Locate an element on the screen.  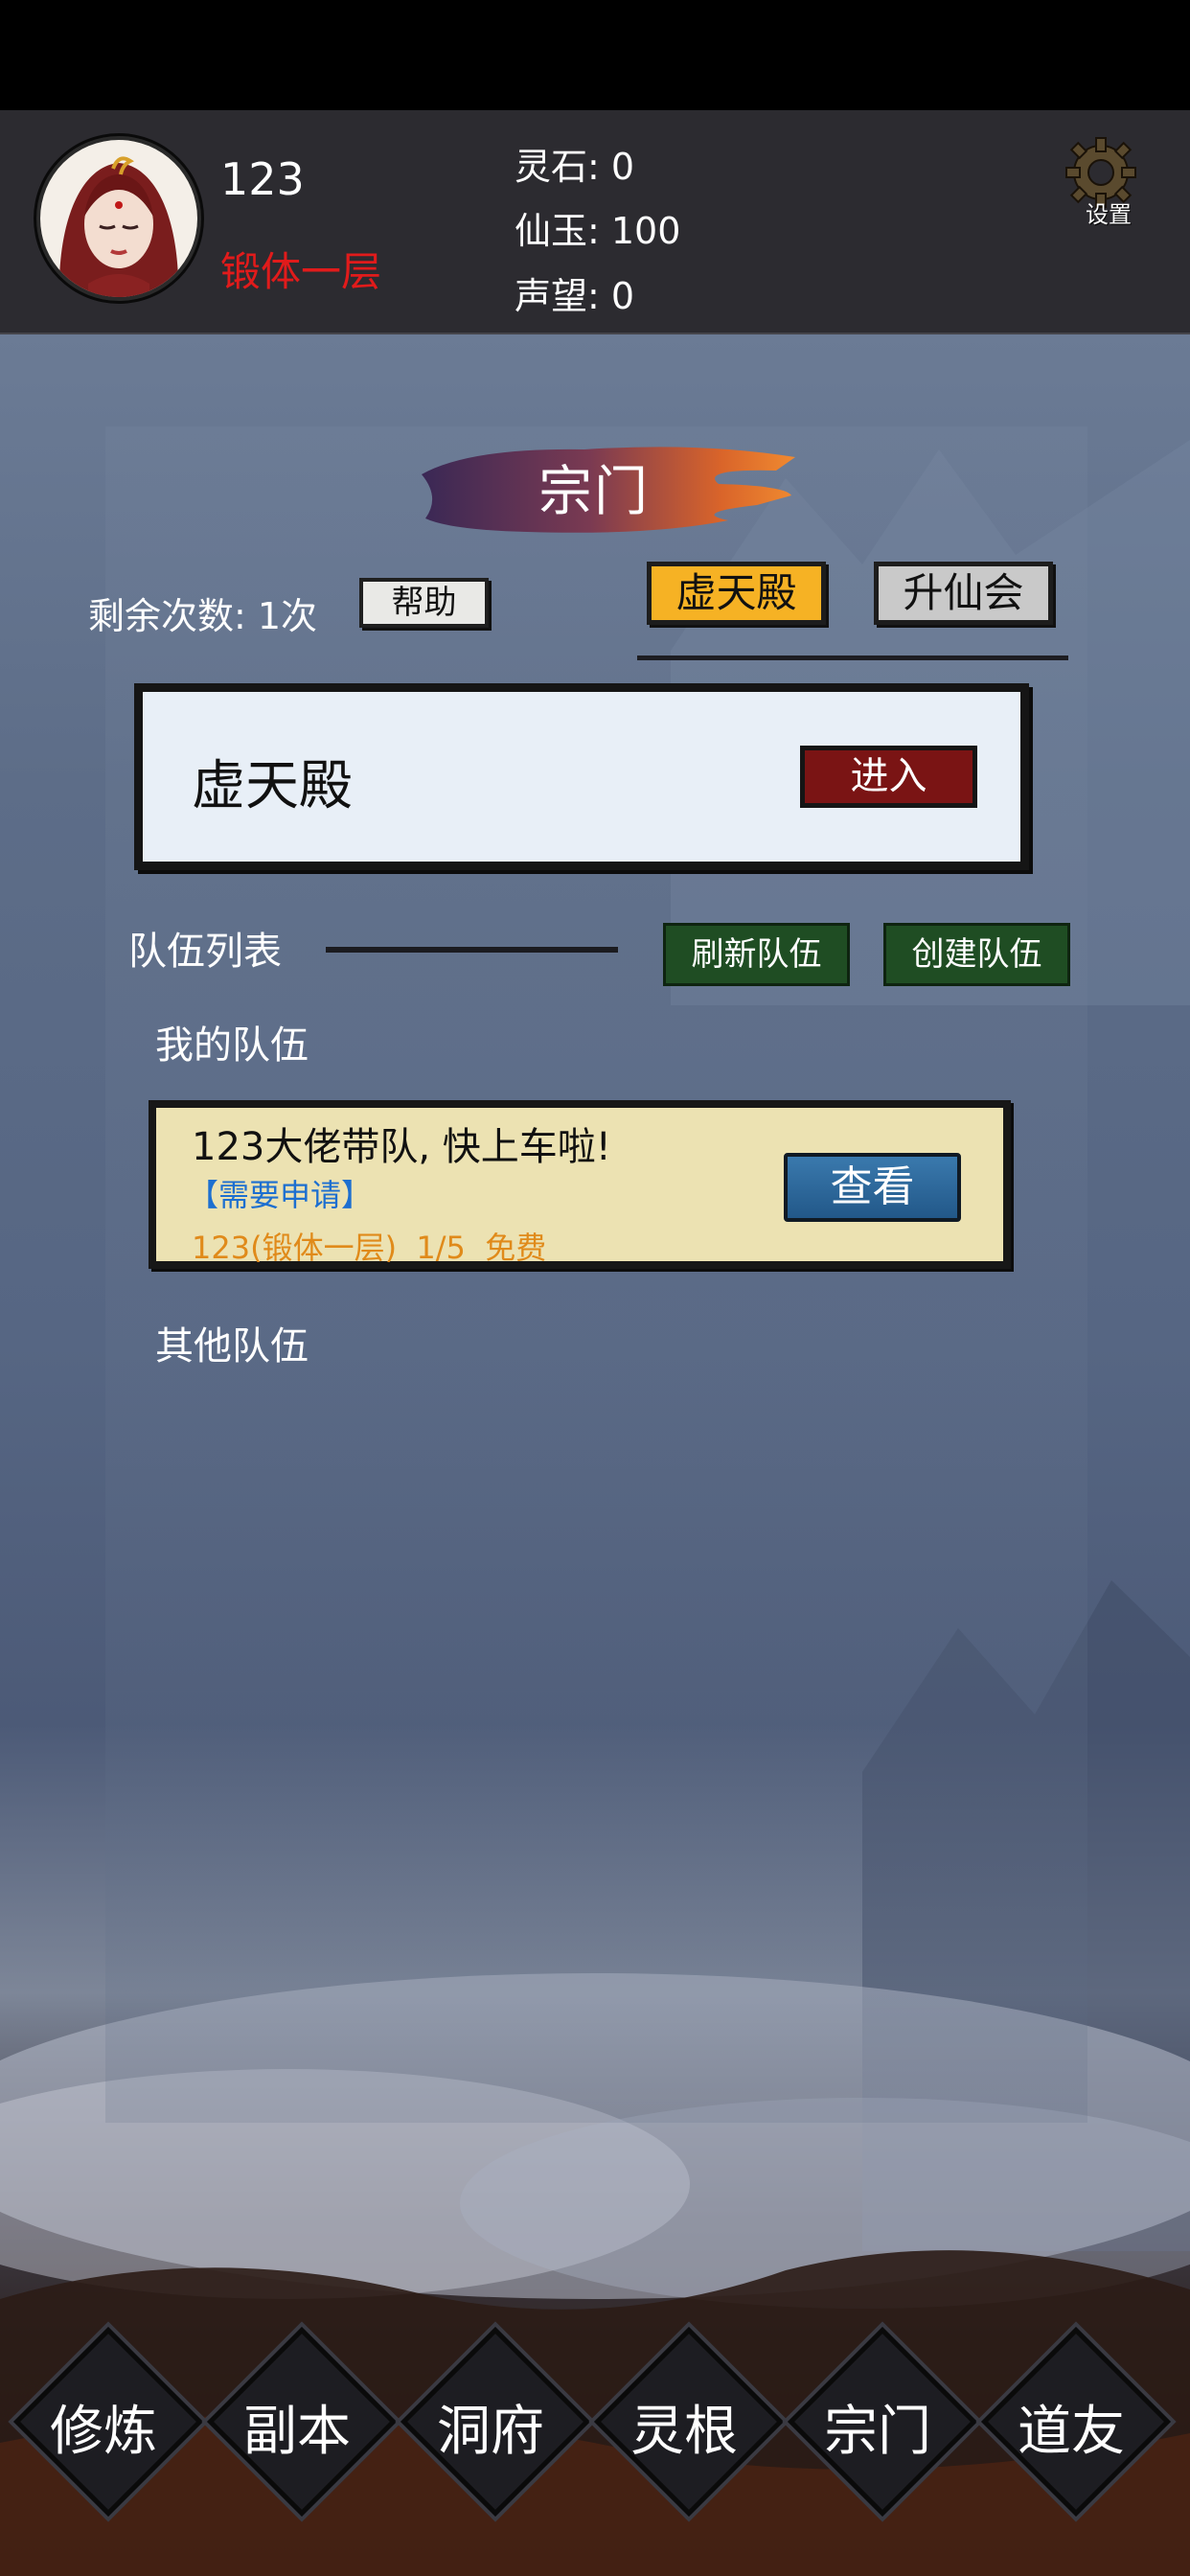
team-list-heading: 队伍列表 is located at coordinates (205, 952).